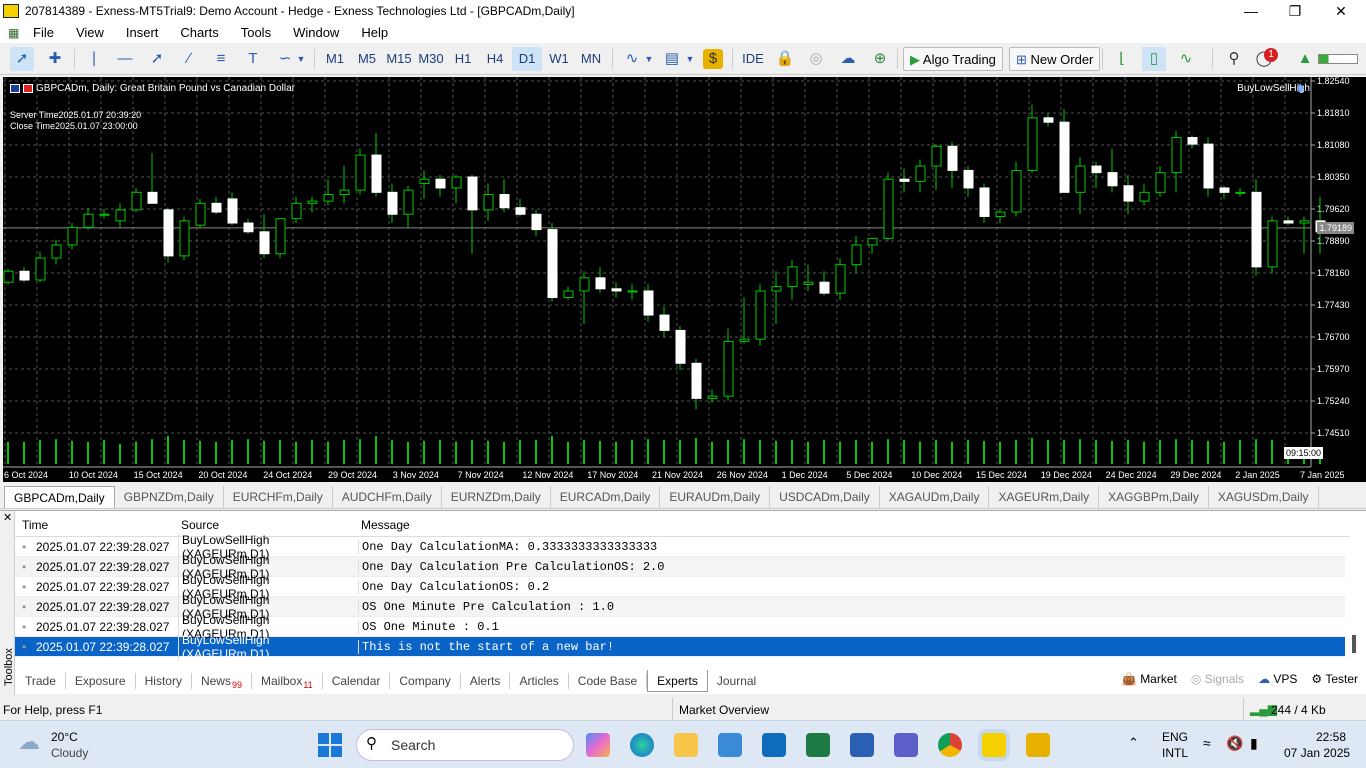  I want to click on battery-icon: ▮, so click(1254, 743).